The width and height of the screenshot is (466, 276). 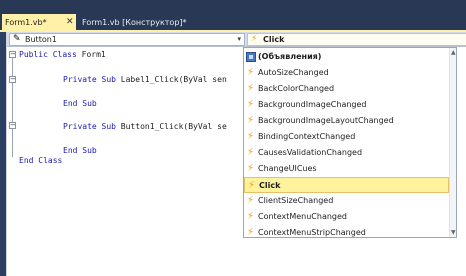 I want to click on dropdown-item: ⚡ BackgroundImageChanged, so click(x=346, y=105).